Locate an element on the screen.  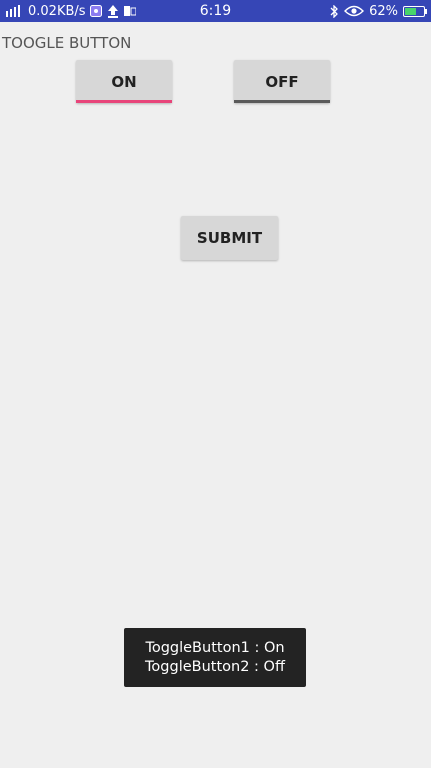
status-bar-left: 0.02KB/s is located at coordinates (91, 11).